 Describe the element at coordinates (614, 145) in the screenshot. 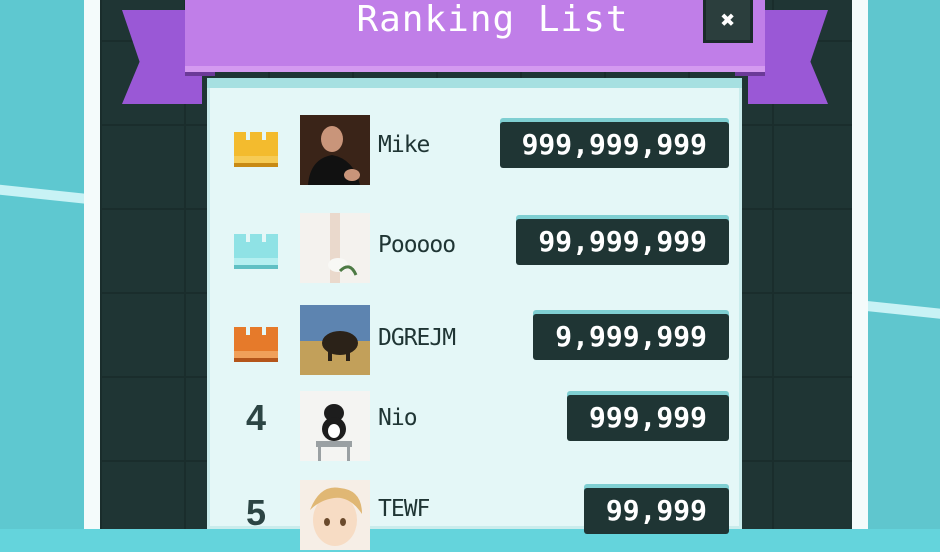

I see `player-score: 999,999,999` at that location.